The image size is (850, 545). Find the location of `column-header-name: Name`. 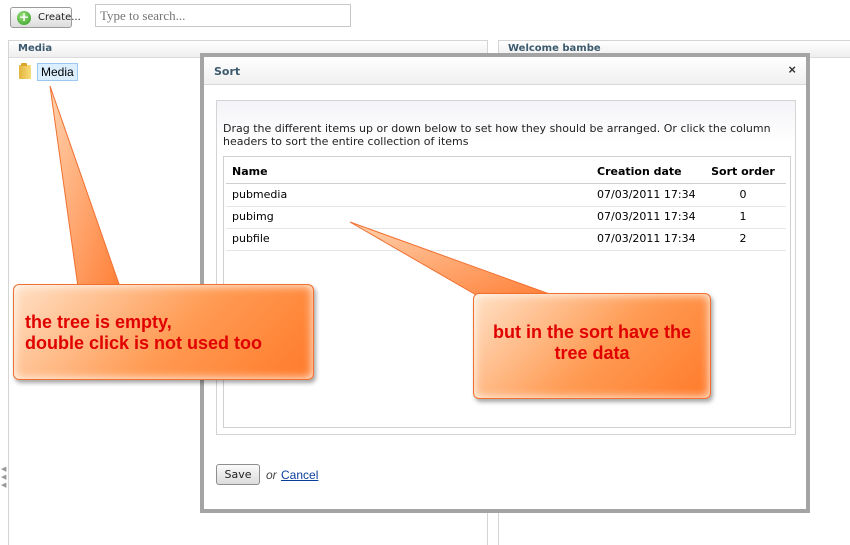

column-header-name: Name is located at coordinates (250, 172).